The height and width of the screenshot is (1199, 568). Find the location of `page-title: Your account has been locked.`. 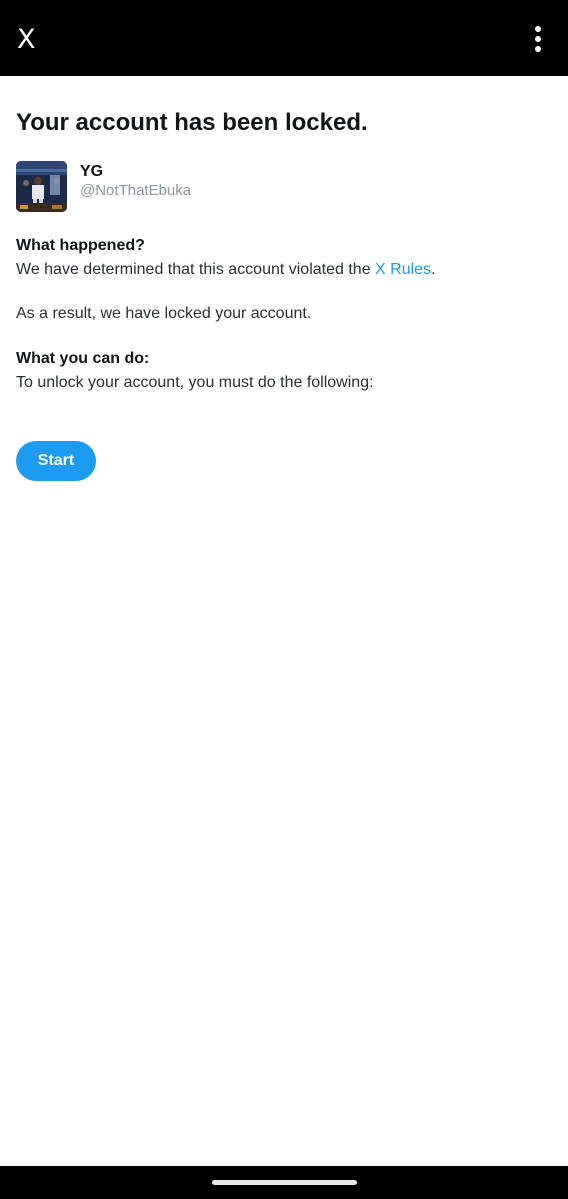

page-title: Your account has been locked. is located at coordinates (192, 122).